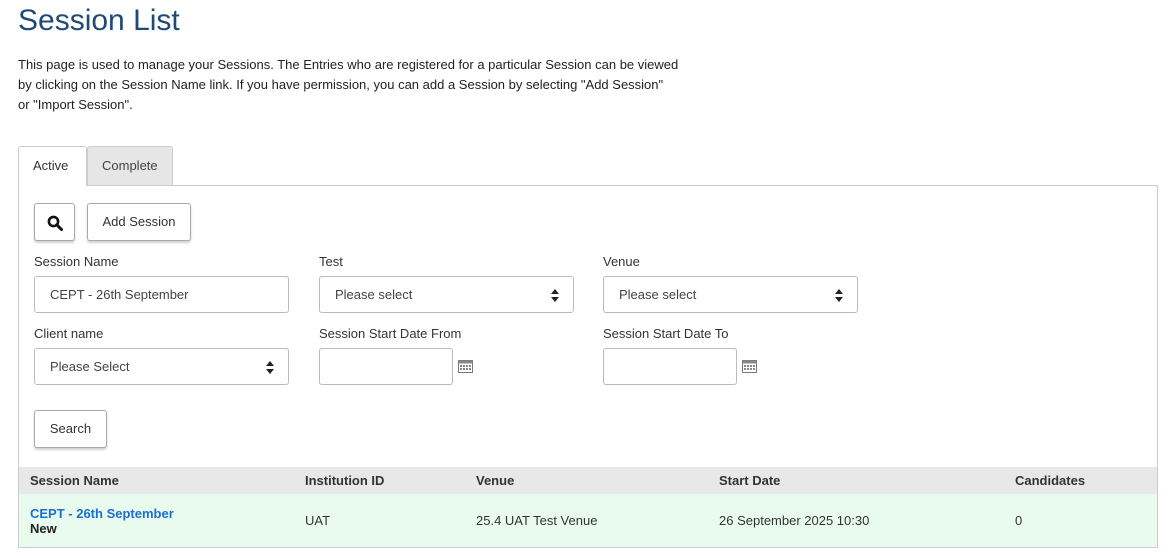 This screenshot has height=558, width=1169. I want to click on test-select-value: Please select, so click(374, 294).